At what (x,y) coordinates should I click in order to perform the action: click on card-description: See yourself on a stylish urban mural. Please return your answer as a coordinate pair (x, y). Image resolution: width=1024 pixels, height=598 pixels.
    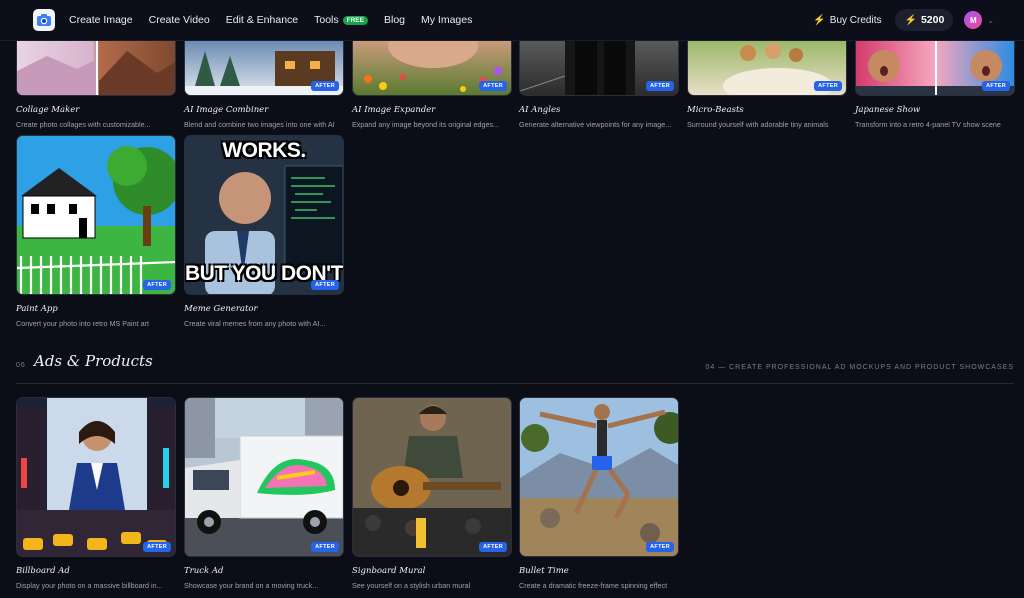
    Looking at the image, I should click on (411, 585).